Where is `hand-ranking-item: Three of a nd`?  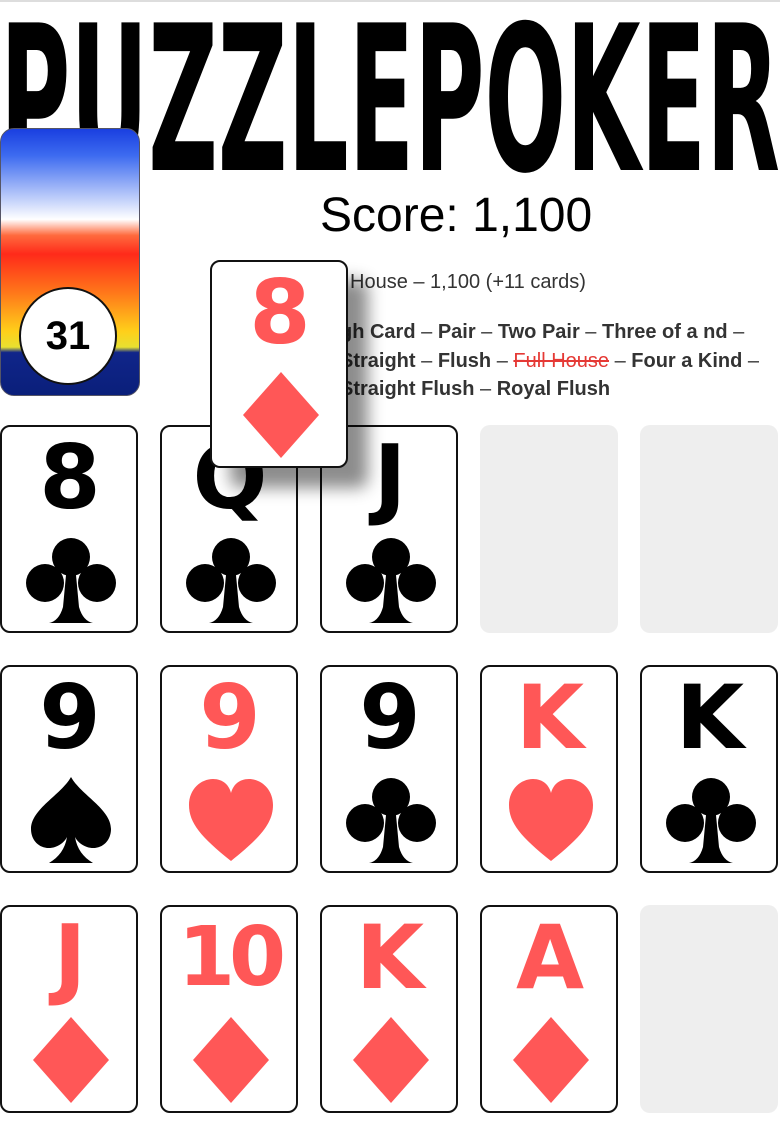
hand-ranking-item: Three of a nd is located at coordinates (665, 332).